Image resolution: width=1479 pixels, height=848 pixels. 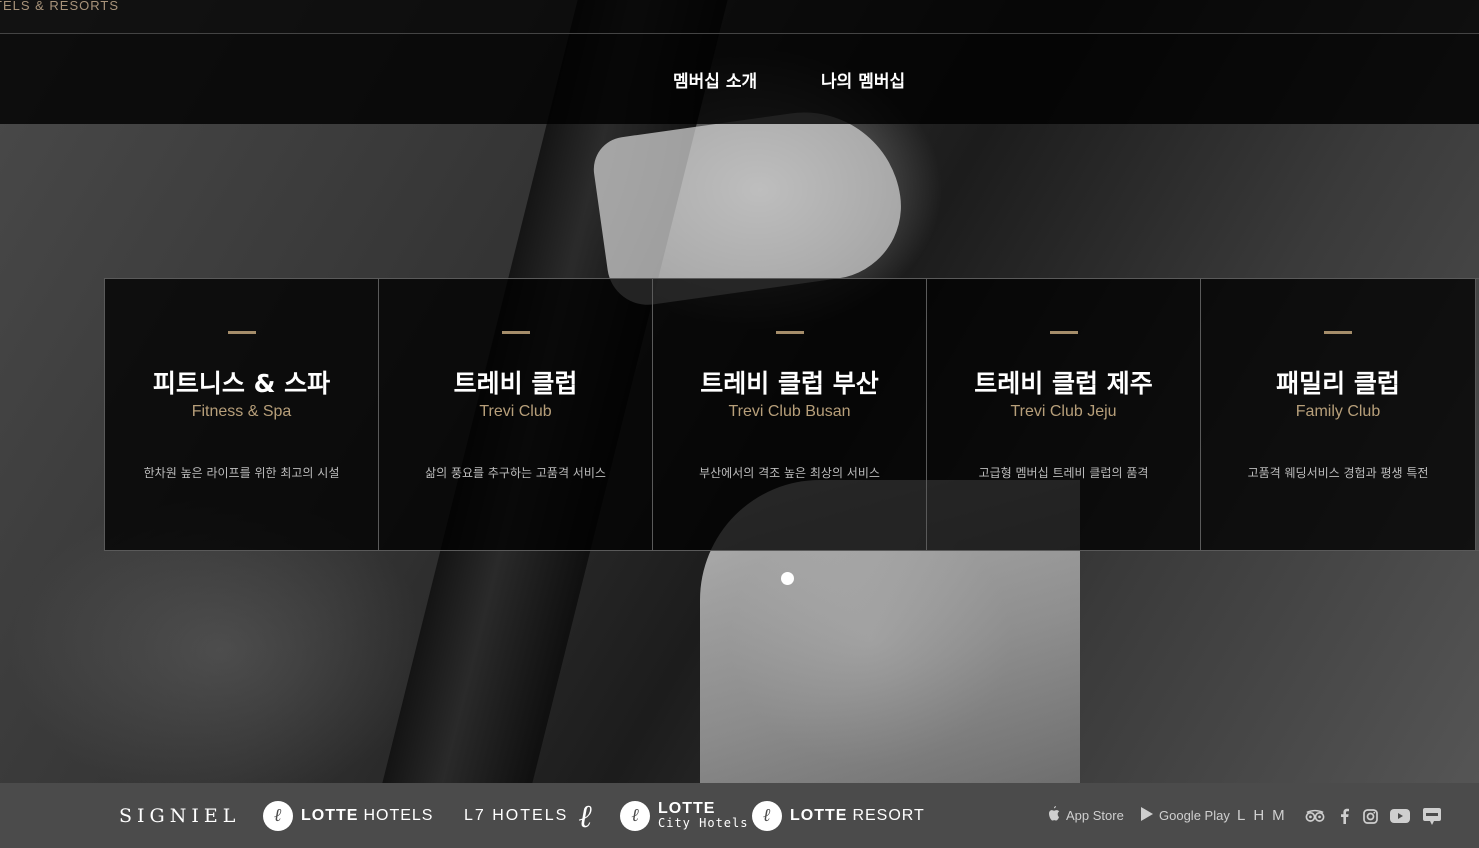 What do you see at coordinates (585, 815) in the screenshot?
I see `l7-script-icon: ℓ` at bounding box center [585, 815].